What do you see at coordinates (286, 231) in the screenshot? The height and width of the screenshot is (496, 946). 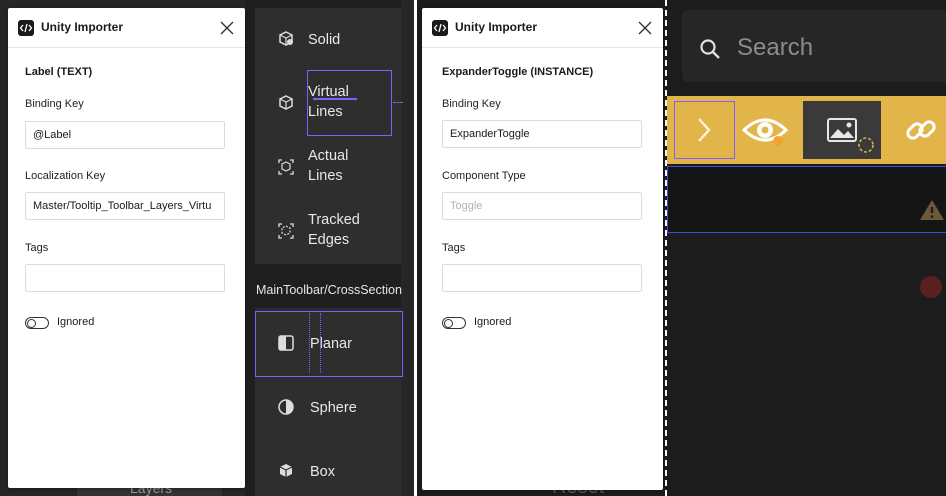 I see `tracked-edges-icon` at bounding box center [286, 231].